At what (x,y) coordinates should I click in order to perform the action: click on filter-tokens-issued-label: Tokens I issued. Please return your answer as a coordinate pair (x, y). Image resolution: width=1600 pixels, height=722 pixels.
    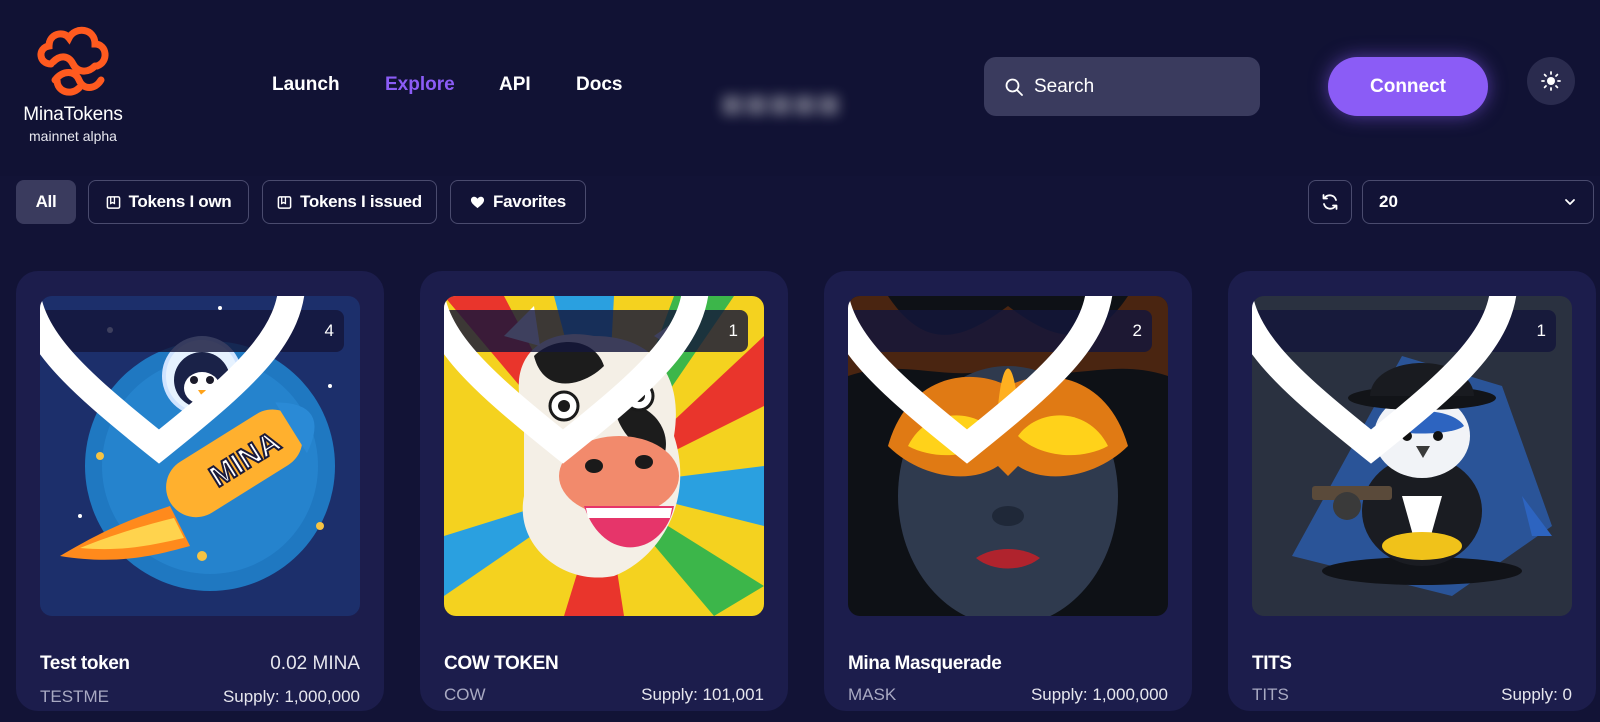
    Looking at the image, I should click on (361, 201).